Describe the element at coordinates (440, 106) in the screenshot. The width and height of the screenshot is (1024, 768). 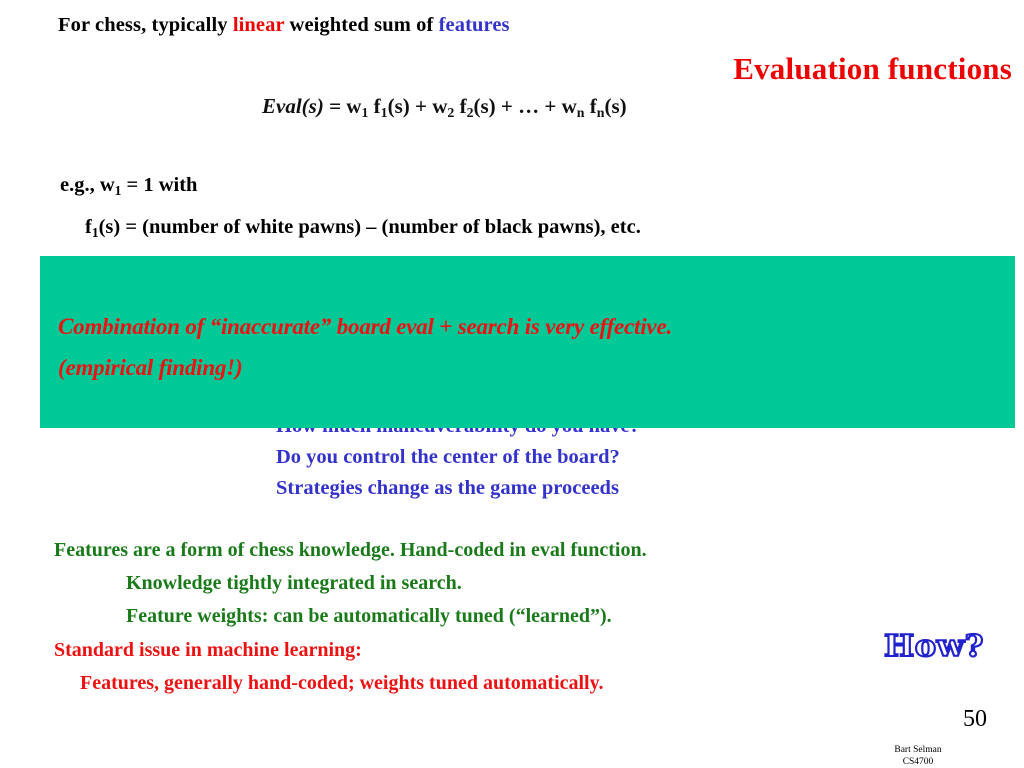
I see `formula-w2: w` at that location.